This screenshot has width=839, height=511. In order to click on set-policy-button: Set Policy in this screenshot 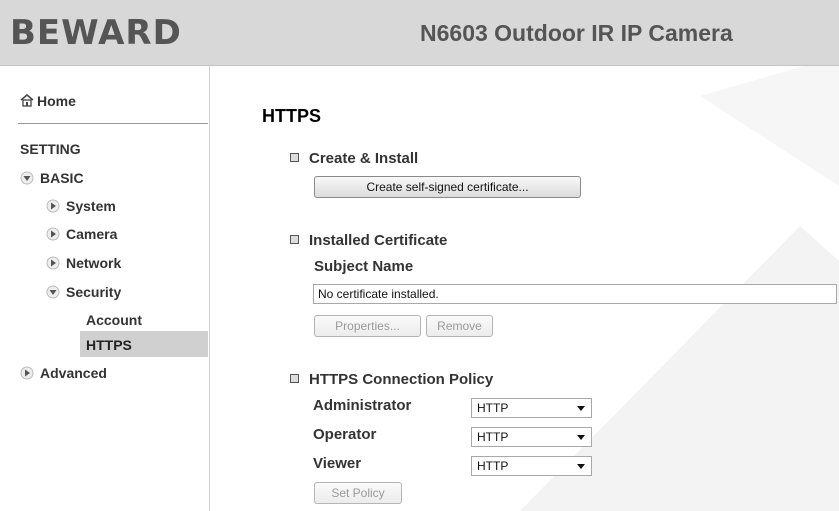, I will do `click(358, 493)`.